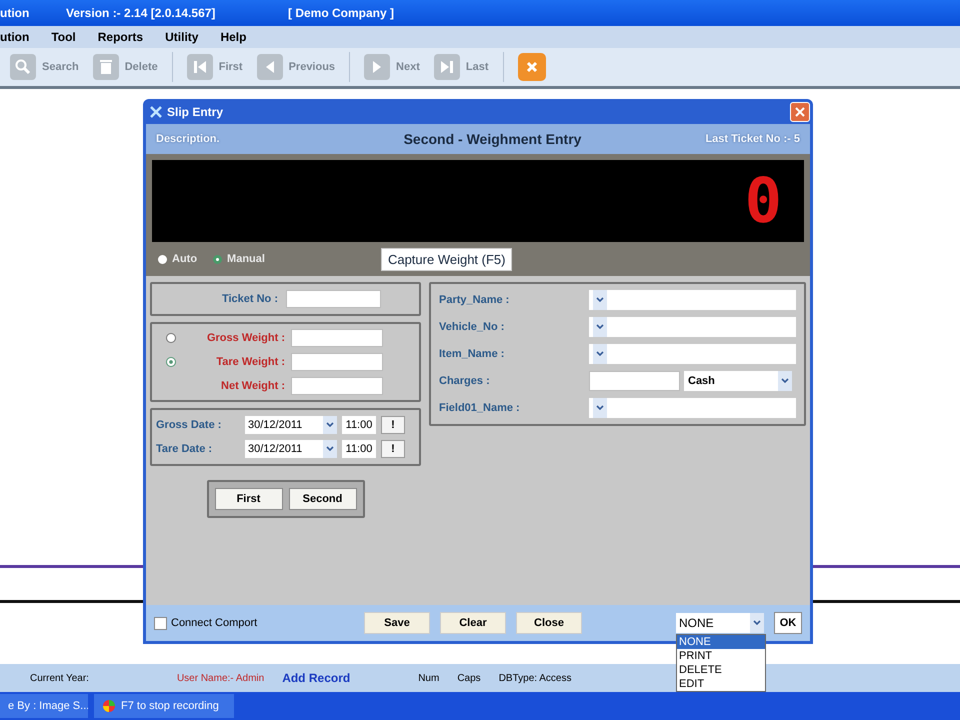  What do you see at coordinates (480, 408) in the screenshot?
I see `field-label: Field01_Name :` at bounding box center [480, 408].